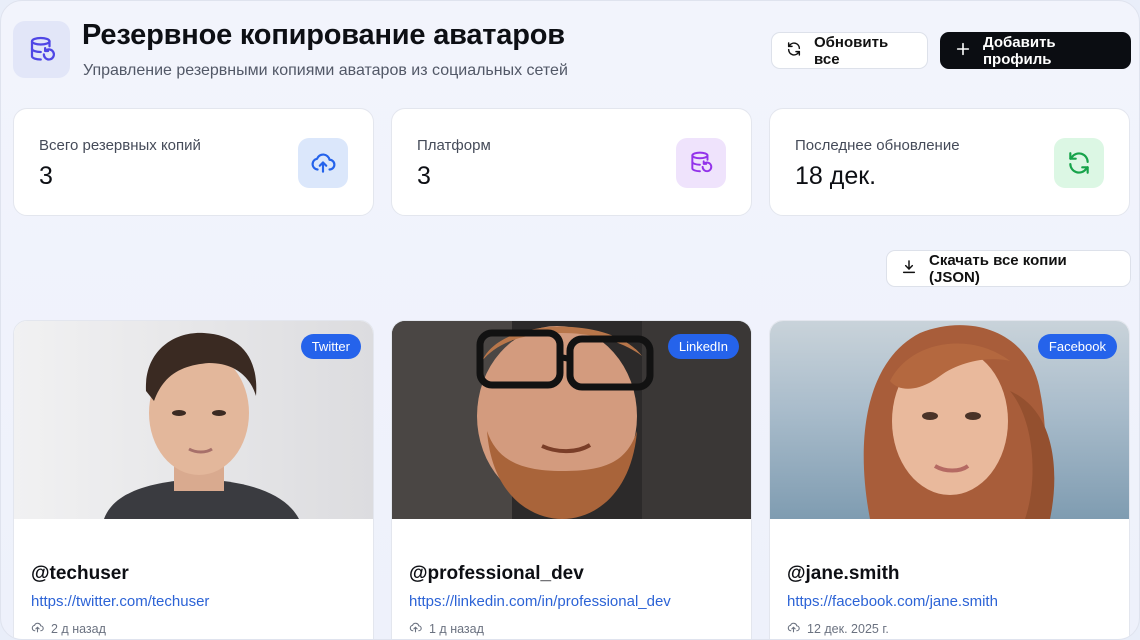 Image resolution: width=1140 pixels, height=640 pixels. What do you see at coordinates (877, 145) in the screenshot?
I see `stat-label: Последнее обновление` at bounding box center [877, 145].